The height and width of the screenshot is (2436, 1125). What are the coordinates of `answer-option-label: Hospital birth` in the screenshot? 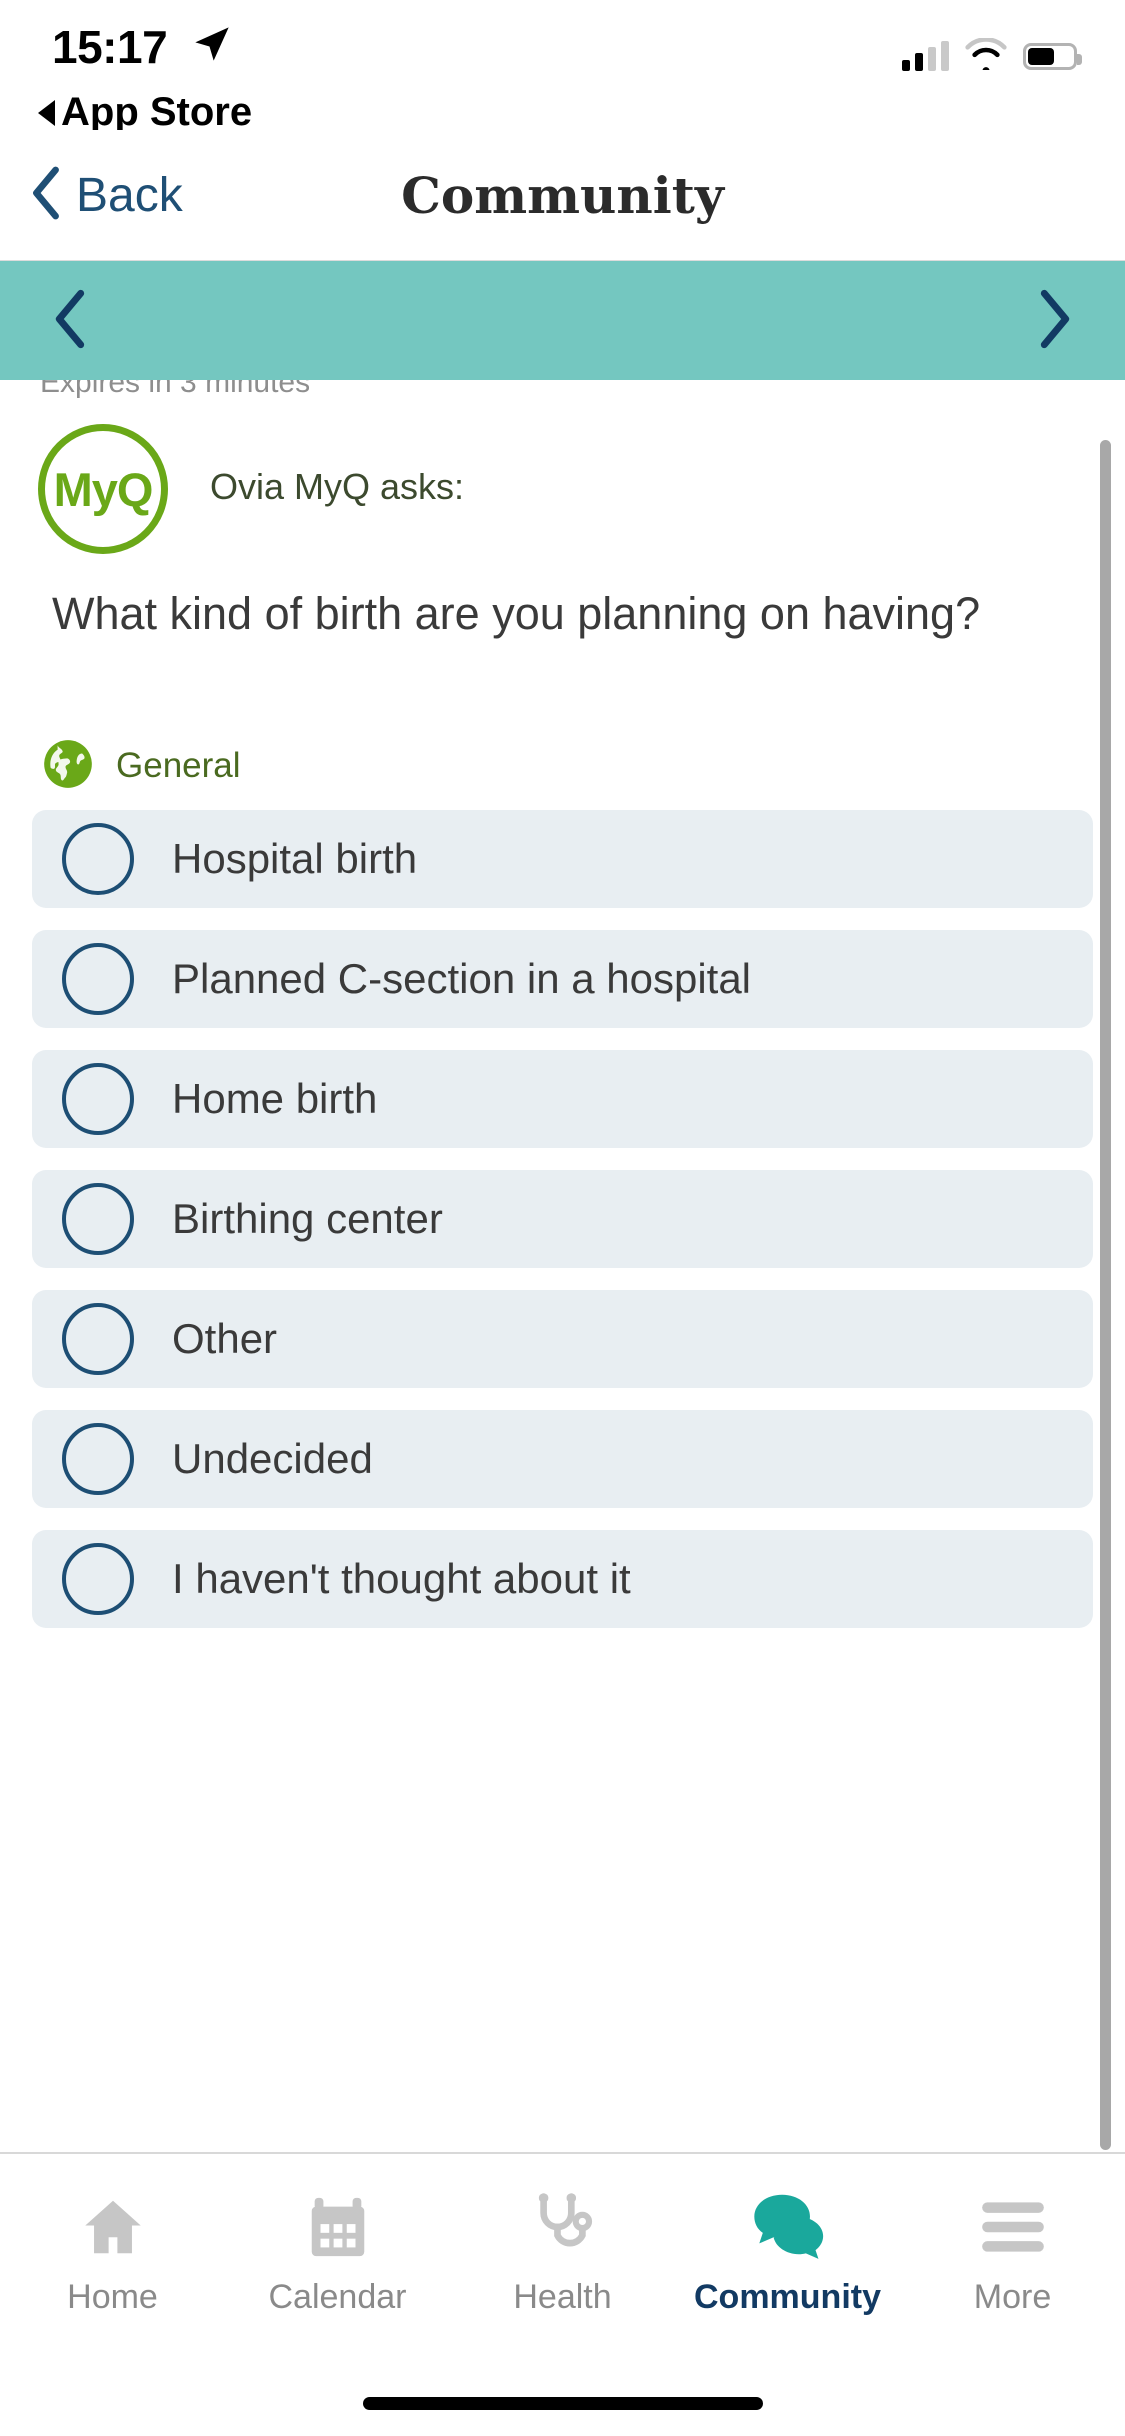 It's located at (295, 858).